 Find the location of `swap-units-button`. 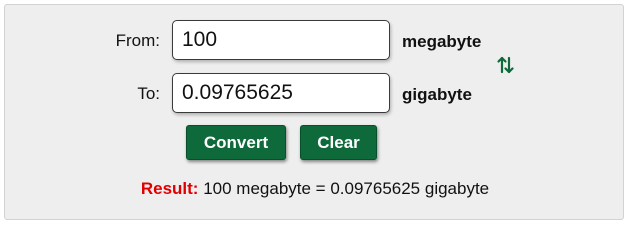

swap-units-button is located at coordinates (506, 65).